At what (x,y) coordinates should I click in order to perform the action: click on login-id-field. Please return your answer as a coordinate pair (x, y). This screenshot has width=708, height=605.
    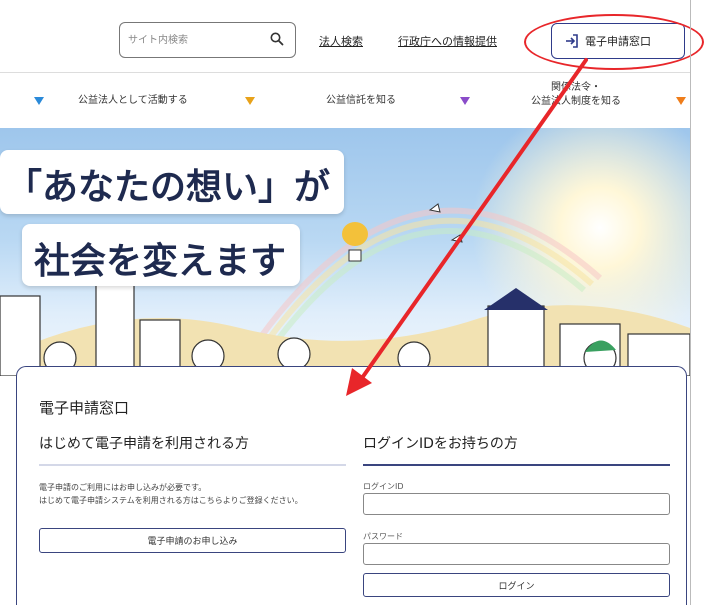
    Looking at the image, I should click on (516, 504).